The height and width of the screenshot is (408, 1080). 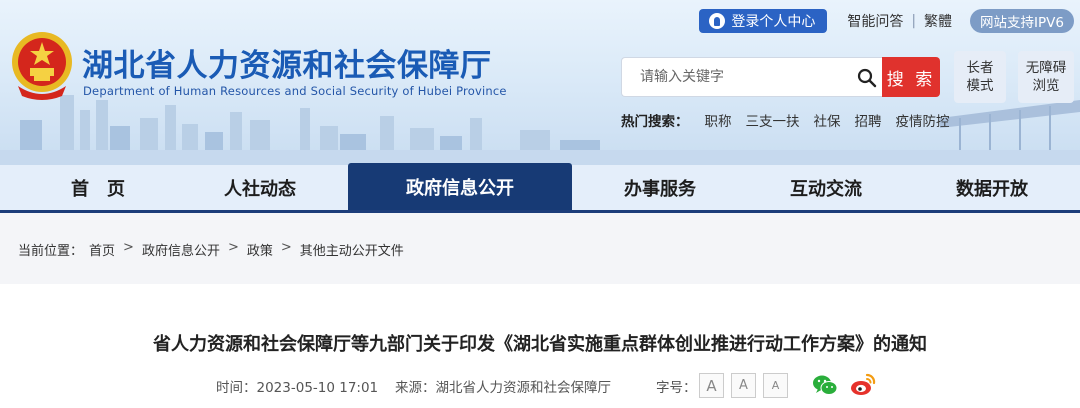 What do you see at coordinates (181, 249) in the screenshot?
I see `breadcrumb-item: 政府信息公开` at bounding box center [181, 249].